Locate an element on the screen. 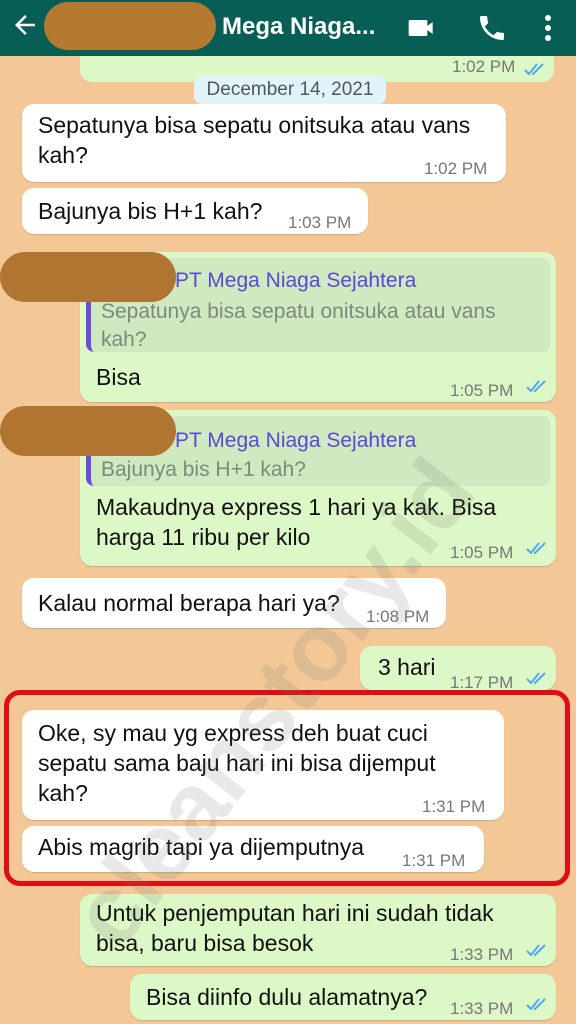  message-text: Bisa is located at coordinates (118, 377).